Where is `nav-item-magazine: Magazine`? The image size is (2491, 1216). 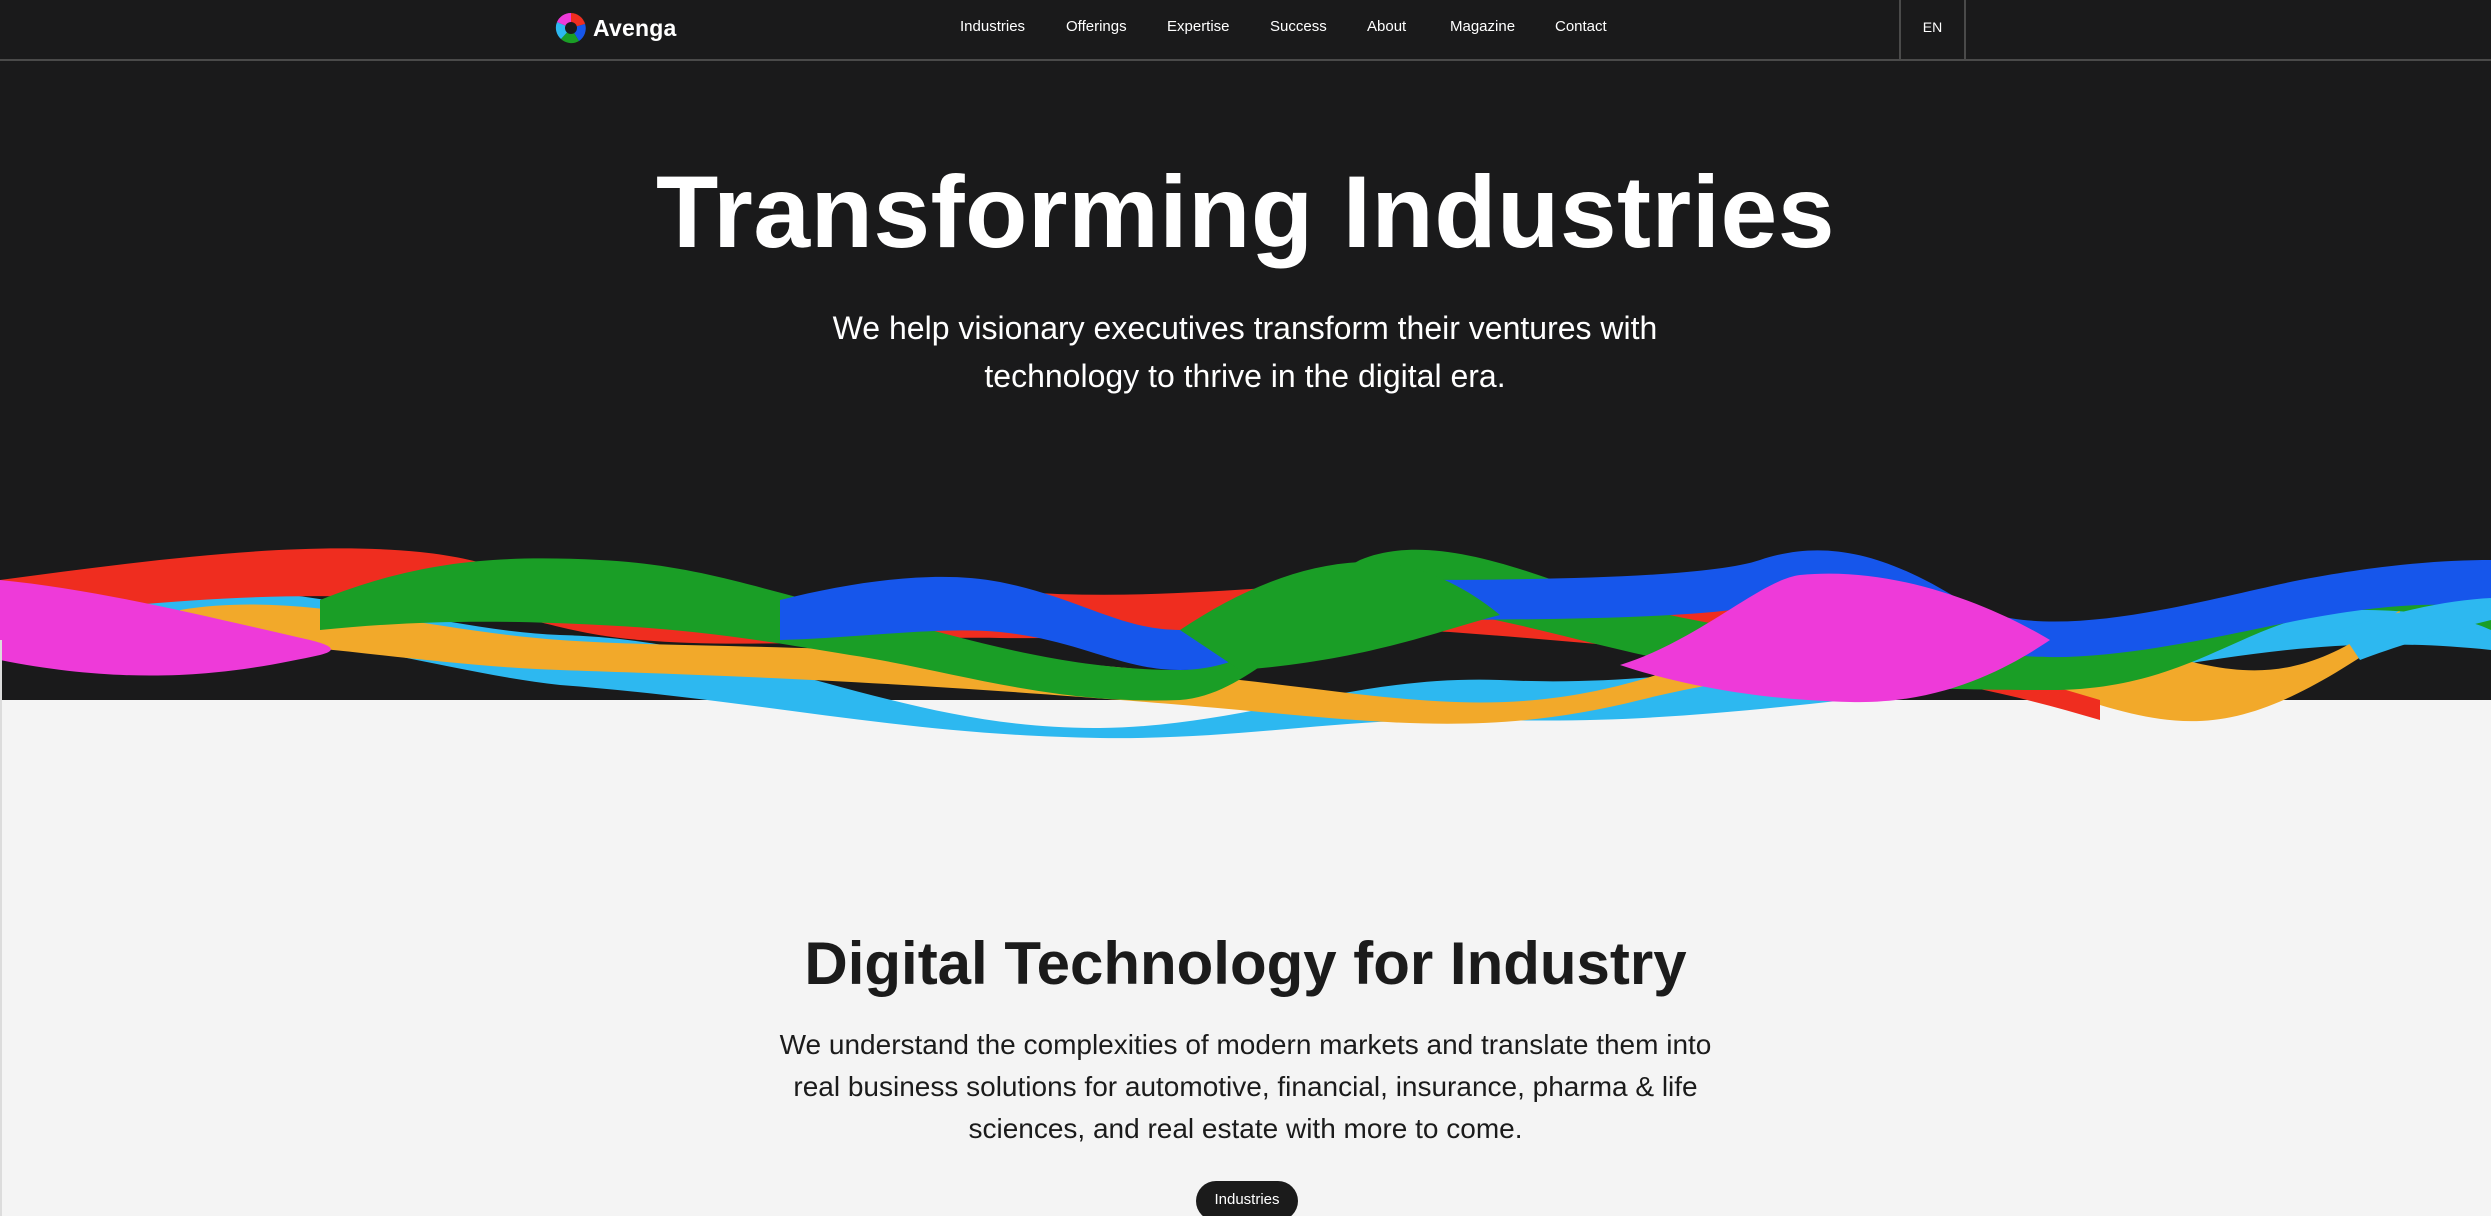
nav-item-magazine: Magazine is located at coordinates (1482, 26).